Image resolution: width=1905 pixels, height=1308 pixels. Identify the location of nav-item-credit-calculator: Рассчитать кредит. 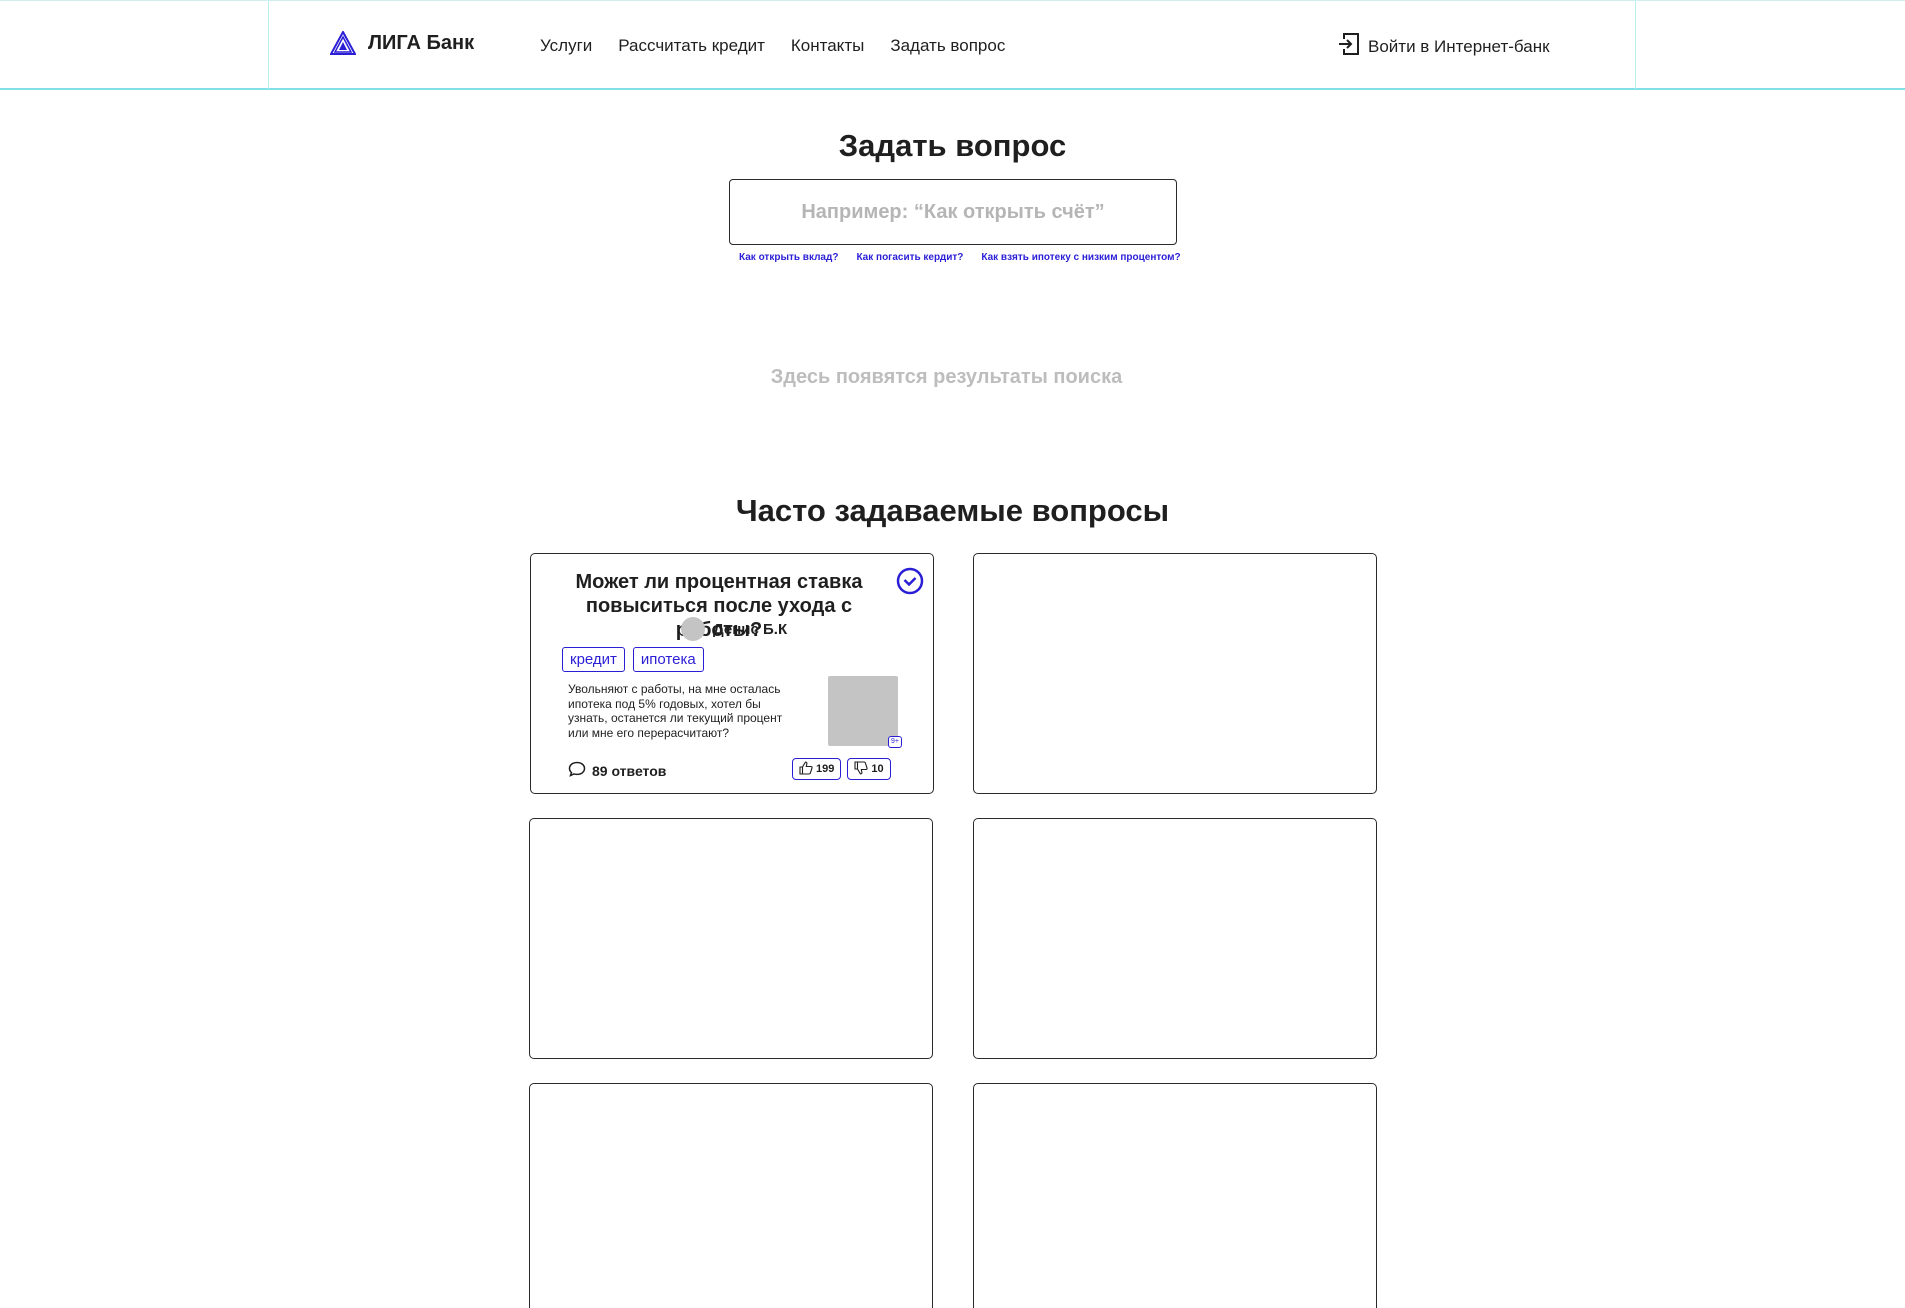
(691, 46).